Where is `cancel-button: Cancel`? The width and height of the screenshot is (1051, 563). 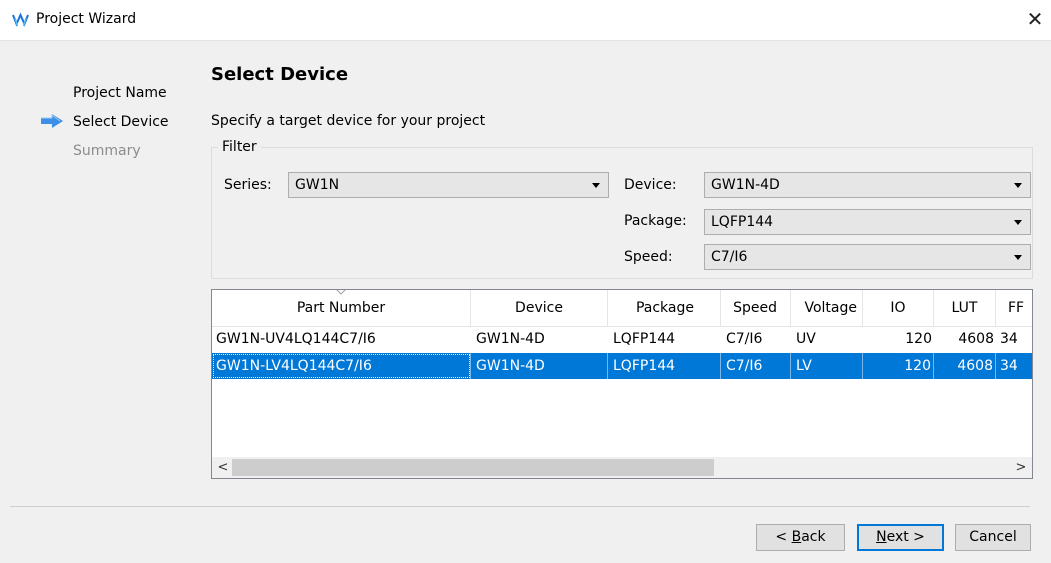 cancel-button: Cancel is located at coordinates (993, 537).